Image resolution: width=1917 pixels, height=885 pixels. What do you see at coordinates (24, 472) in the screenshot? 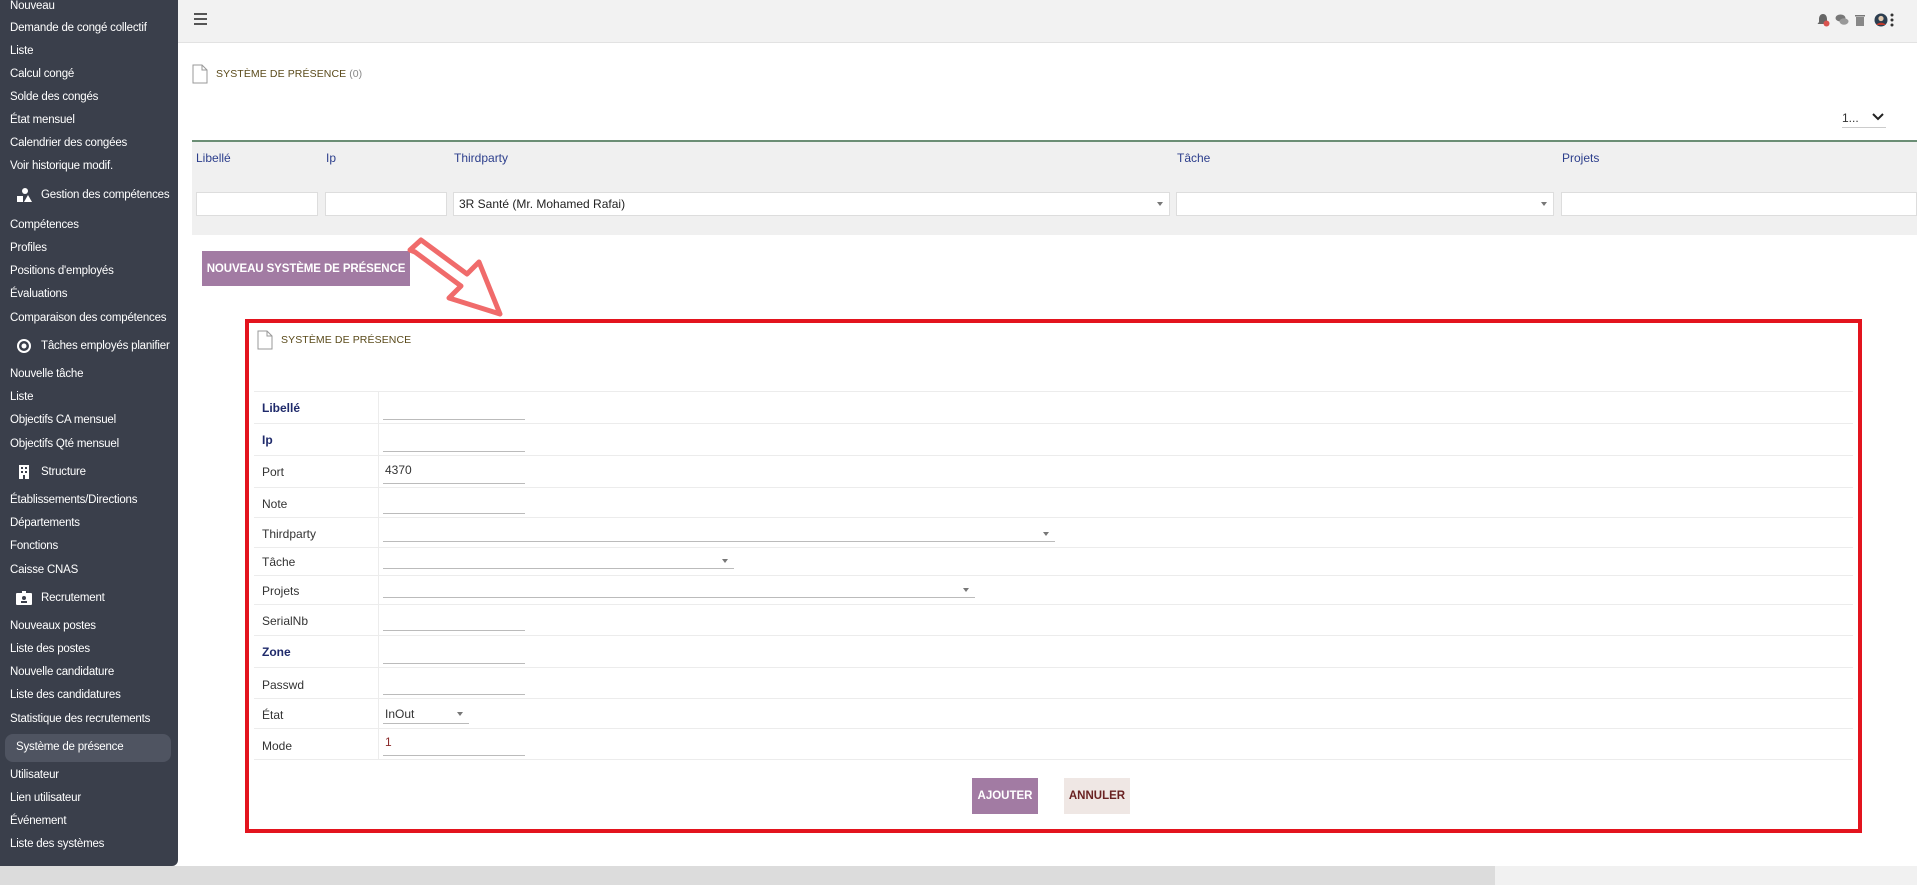
I see `building-icon` at bounding box center [24, 472].